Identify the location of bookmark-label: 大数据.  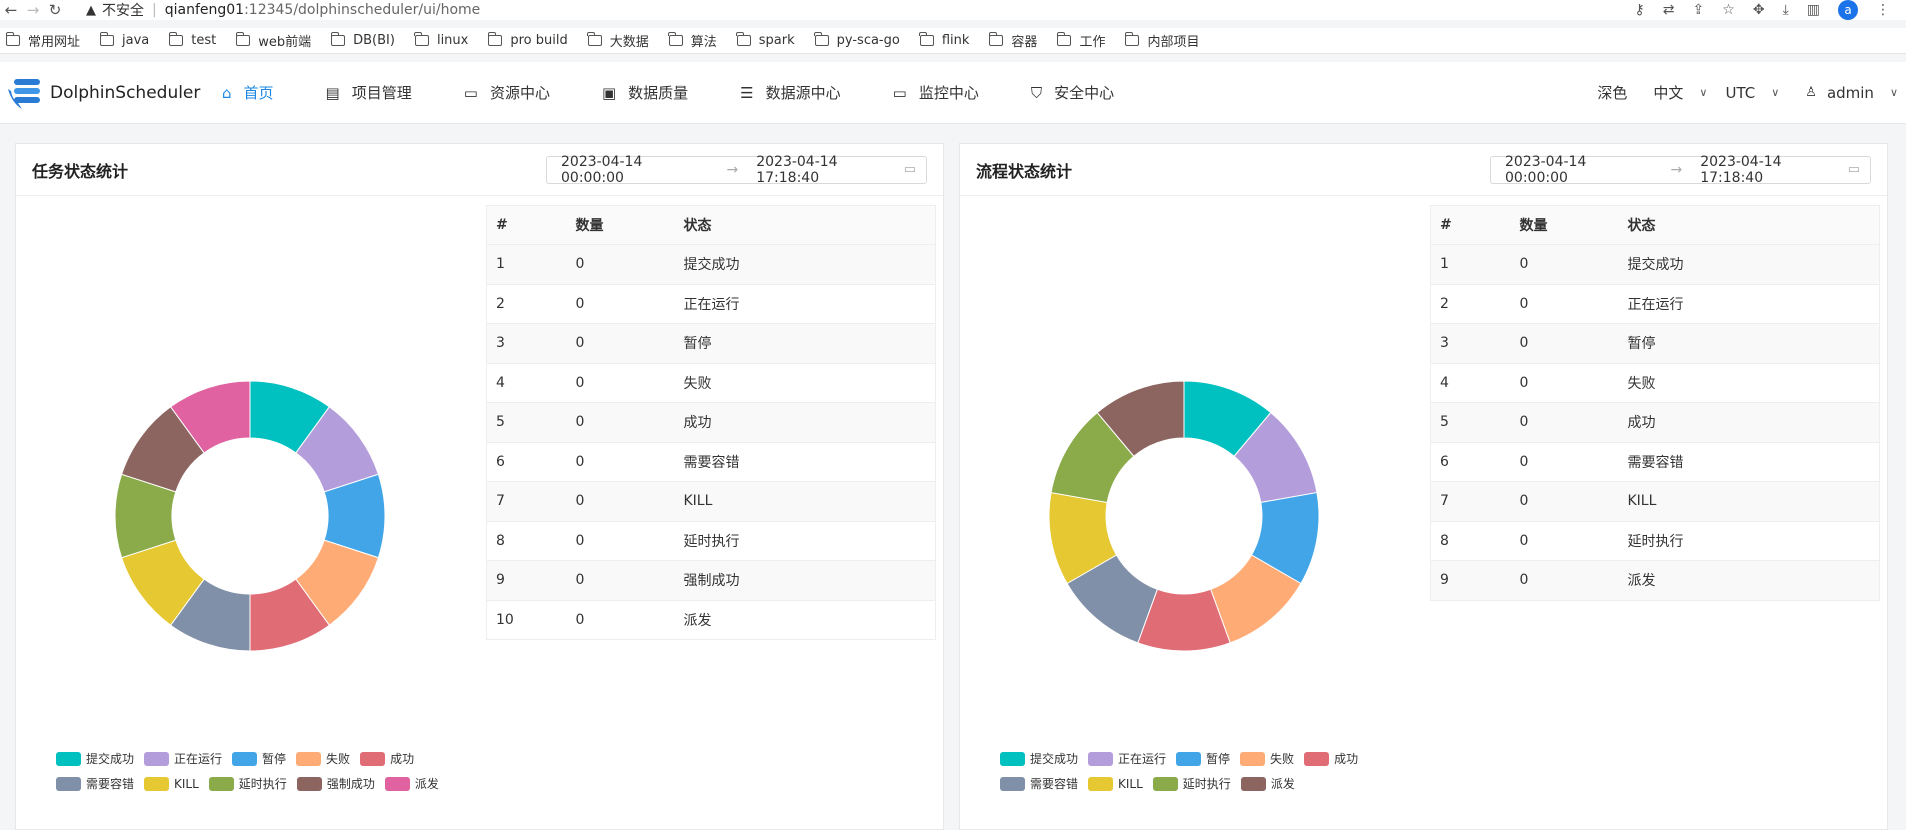
(629, 42).